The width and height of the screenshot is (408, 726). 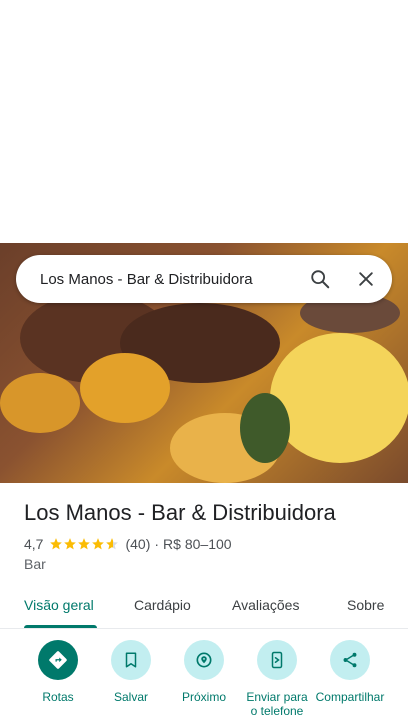 What do you see at coordinates (162, 605) in the screenshot?
I see `tab-menu: Cardápio` at bounding box center [162, 605].